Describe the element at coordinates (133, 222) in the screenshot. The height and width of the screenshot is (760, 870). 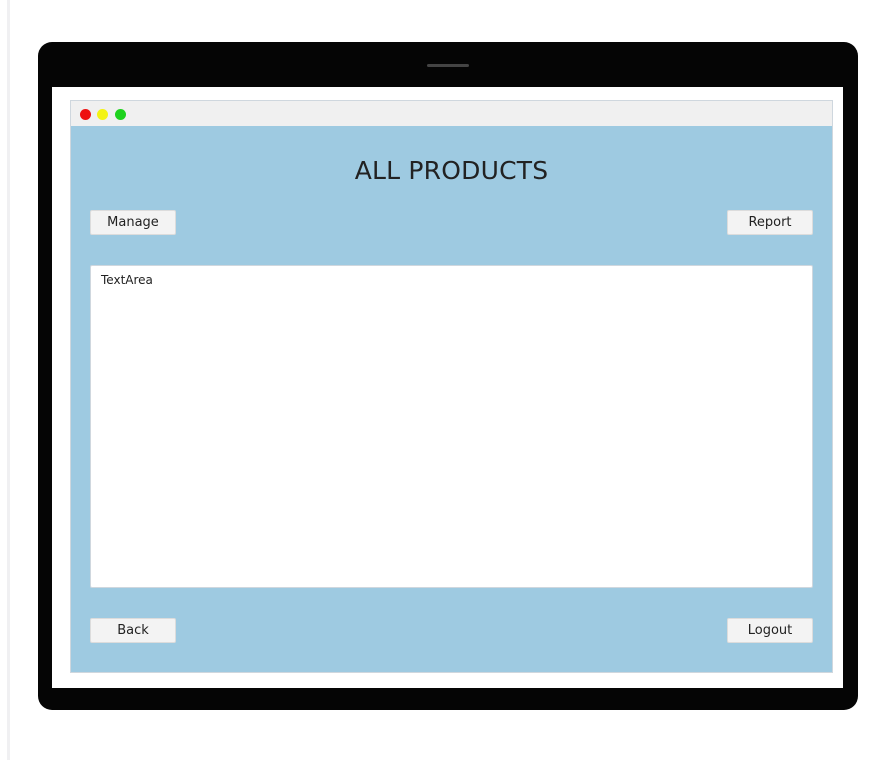
I see `manage-button: Manage` at that location.